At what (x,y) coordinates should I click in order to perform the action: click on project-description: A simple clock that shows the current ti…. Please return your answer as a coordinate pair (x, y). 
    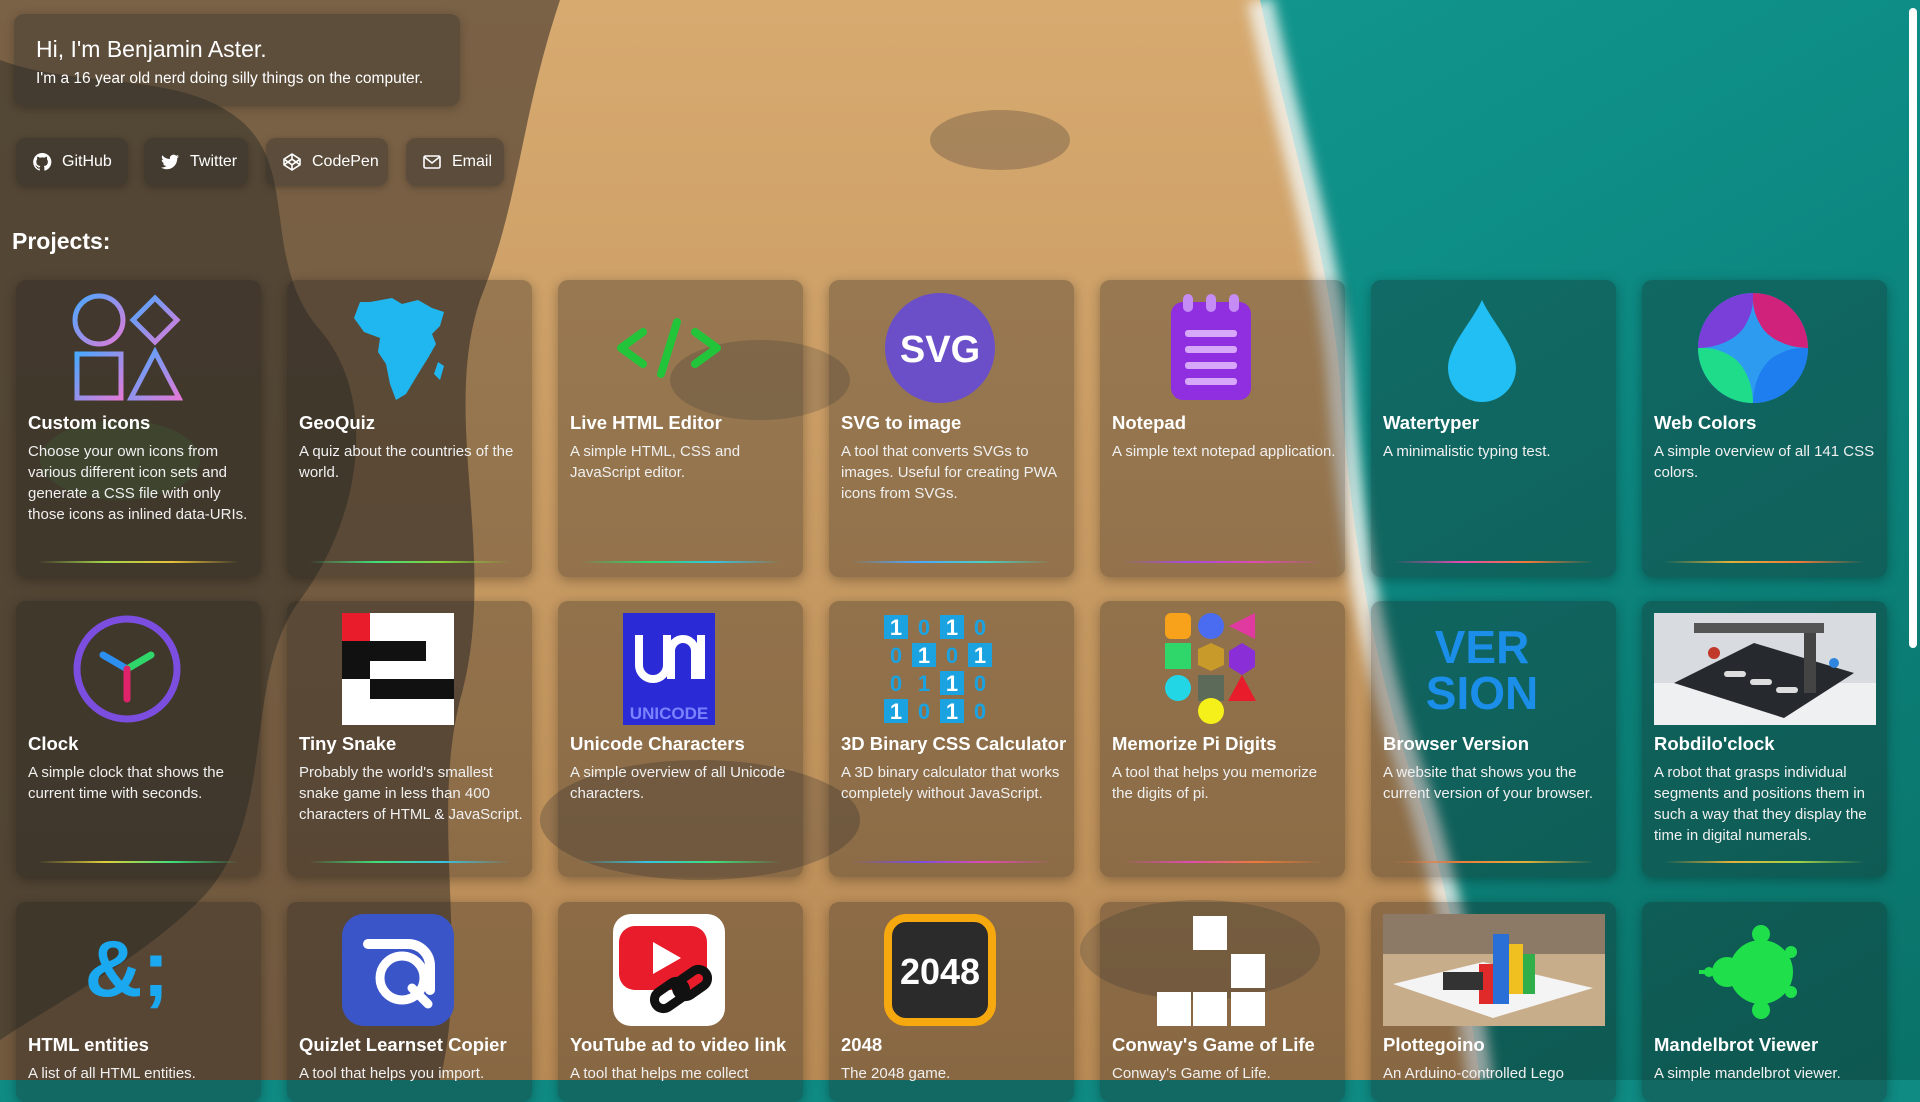
    Looking at the image, I should click on (126, 783).